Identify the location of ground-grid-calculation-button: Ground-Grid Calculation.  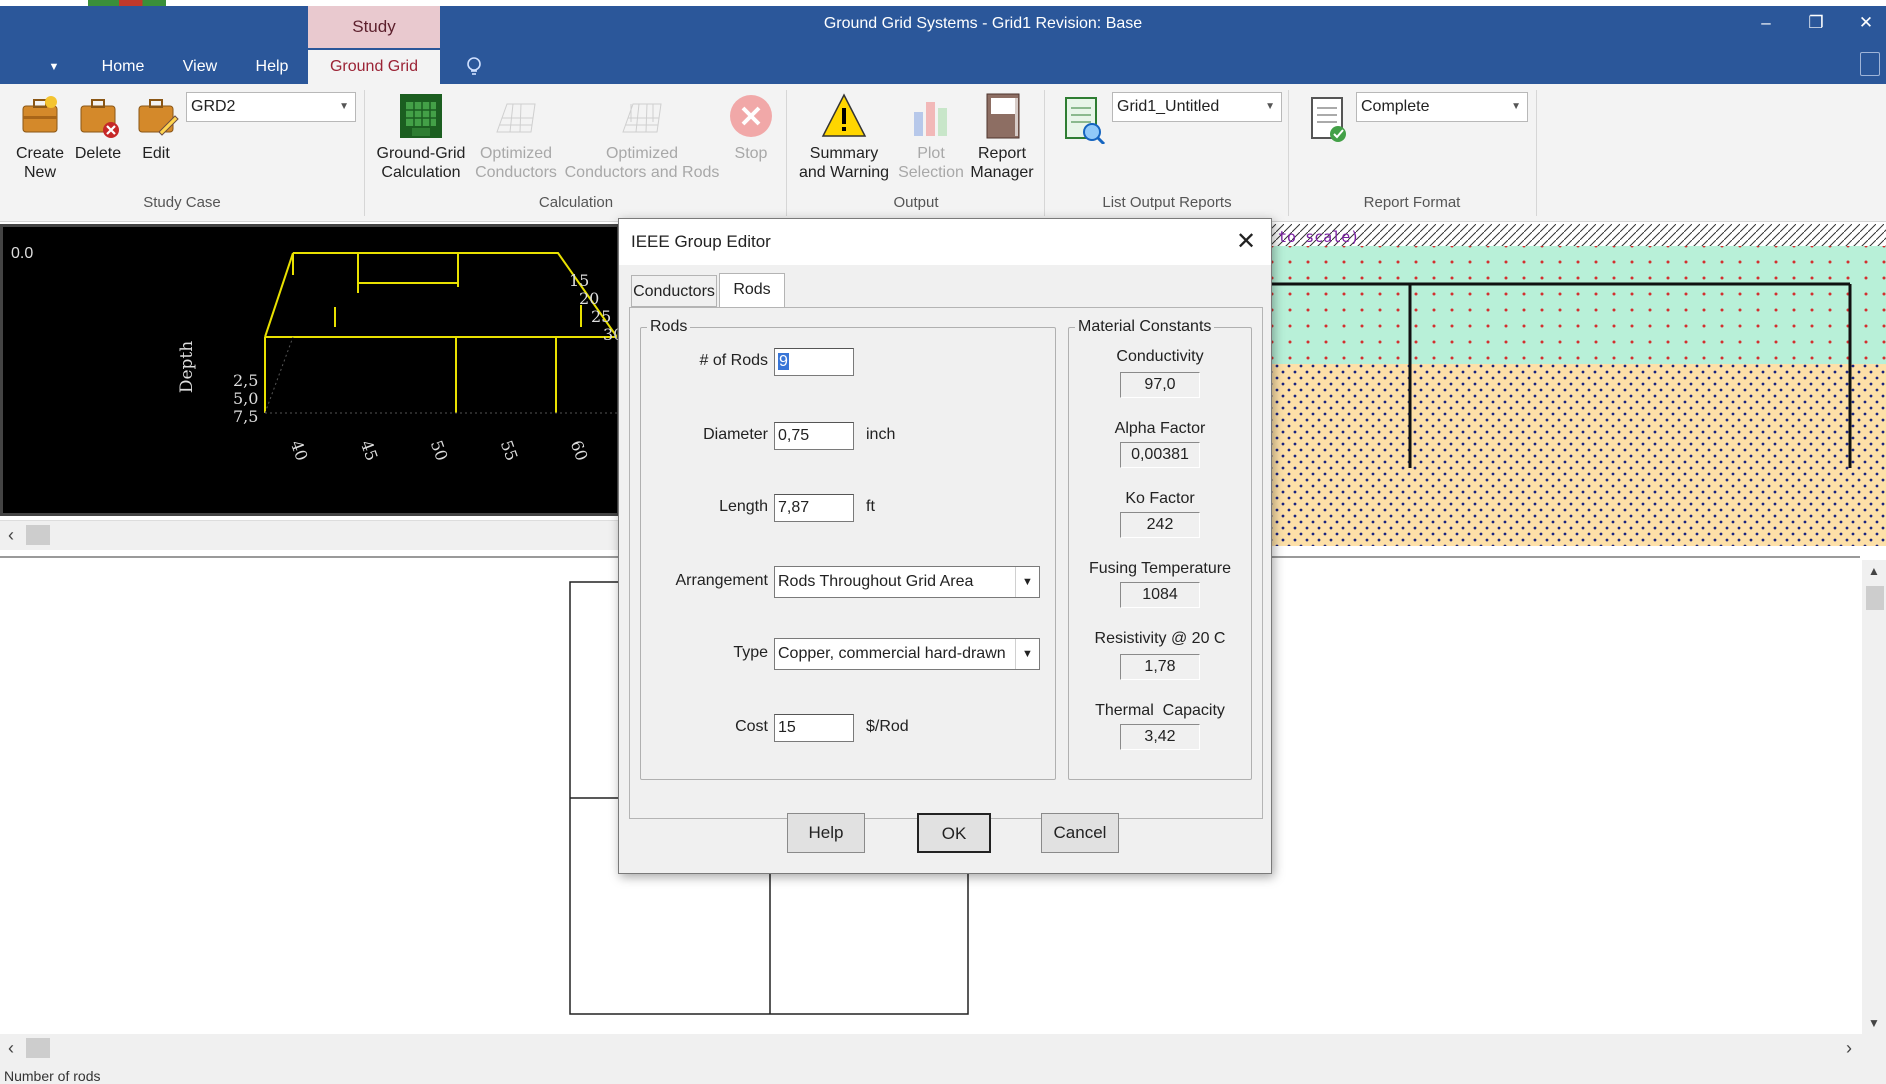
(421, 137).